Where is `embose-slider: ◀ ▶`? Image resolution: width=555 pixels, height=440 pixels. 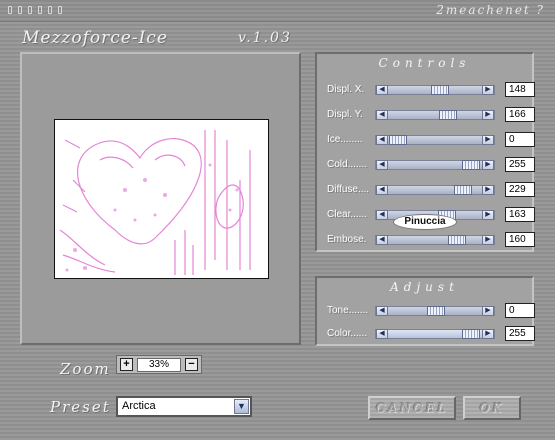 embose-slider: ◀ ▶ is located at coordinates (435, 240).